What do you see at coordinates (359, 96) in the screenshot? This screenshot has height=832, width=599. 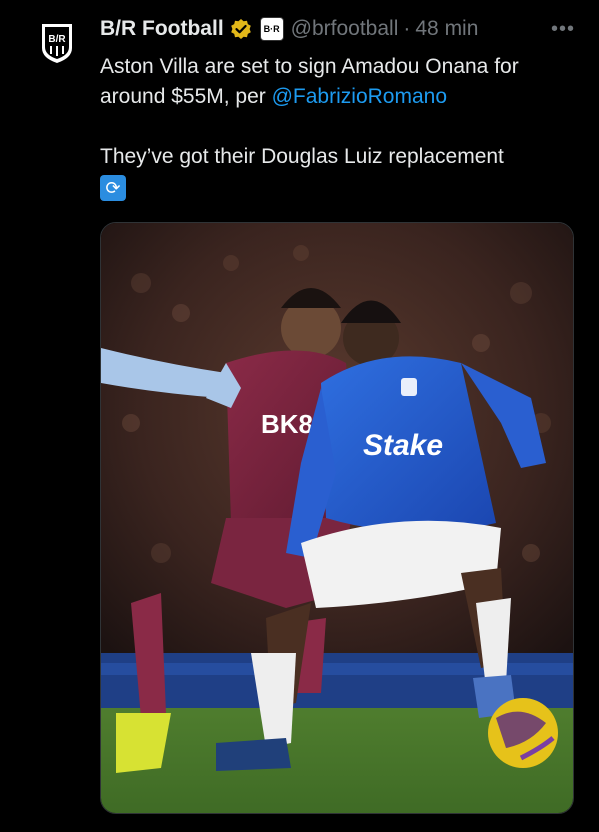 I see `mention-link: @FabrizioRomano` at bounding box center [359, 96].